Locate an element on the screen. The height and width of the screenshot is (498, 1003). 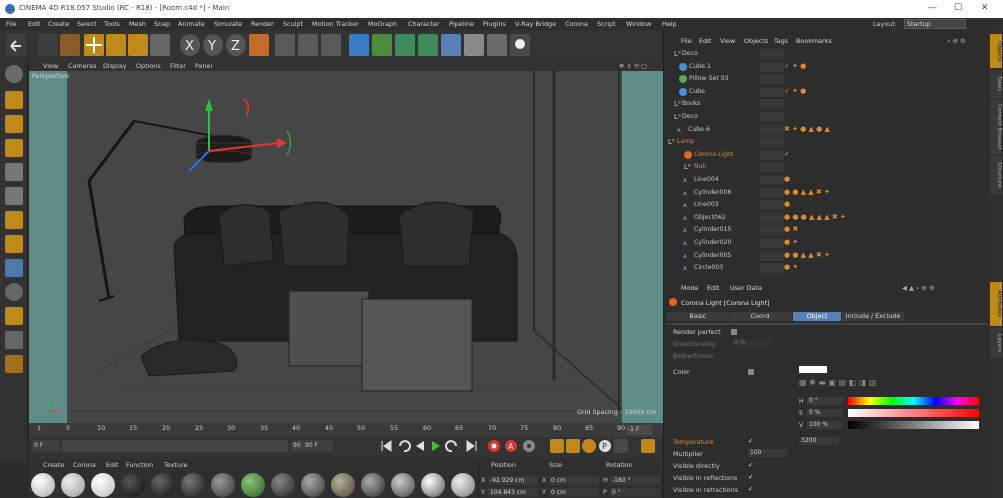
tab-structure-vertical: Structure is located at coordinates (996, 175).